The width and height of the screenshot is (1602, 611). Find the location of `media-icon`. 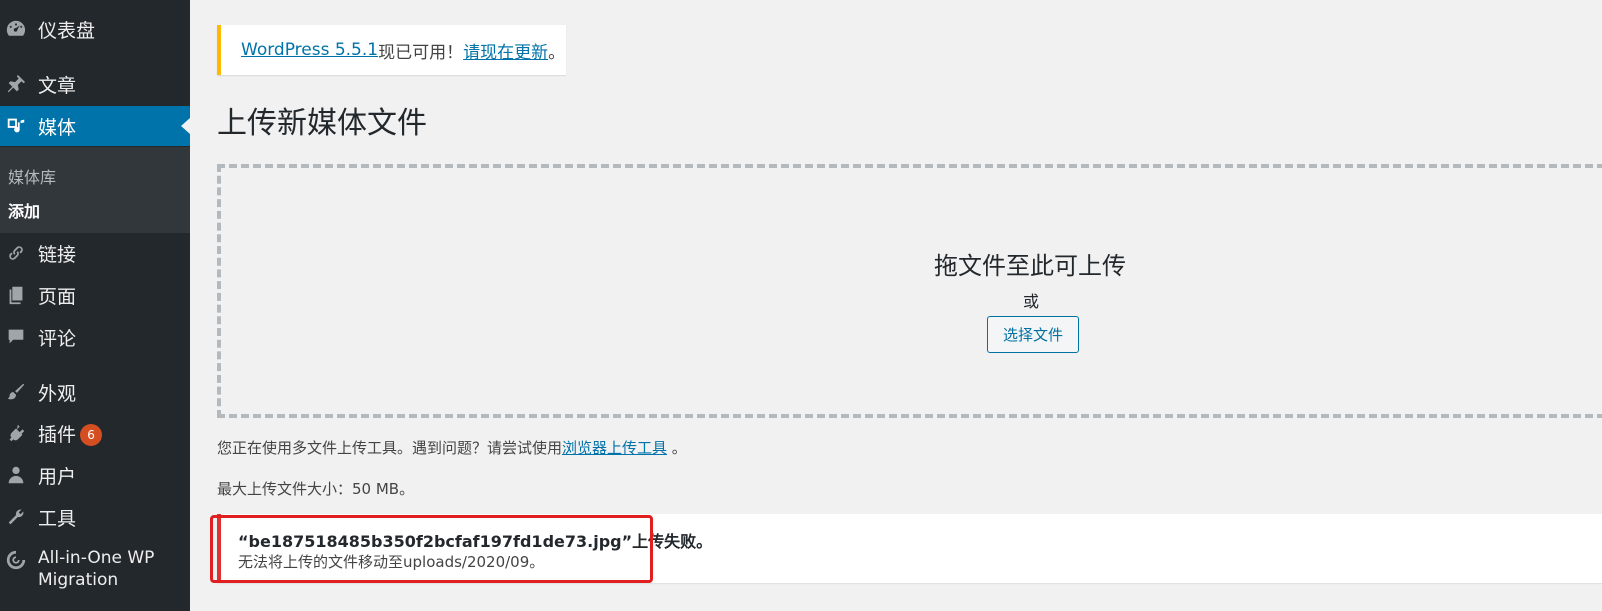

media-icon is located at coordinates (16, 126).